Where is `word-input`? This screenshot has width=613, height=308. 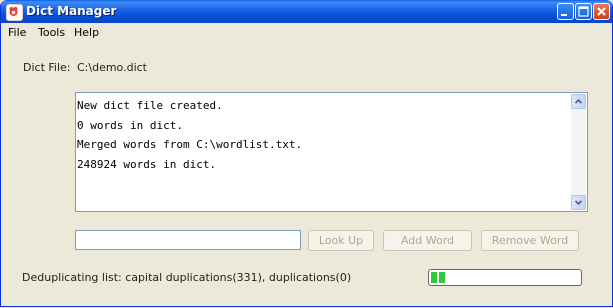
word-input is located at coordinates (188, 240).